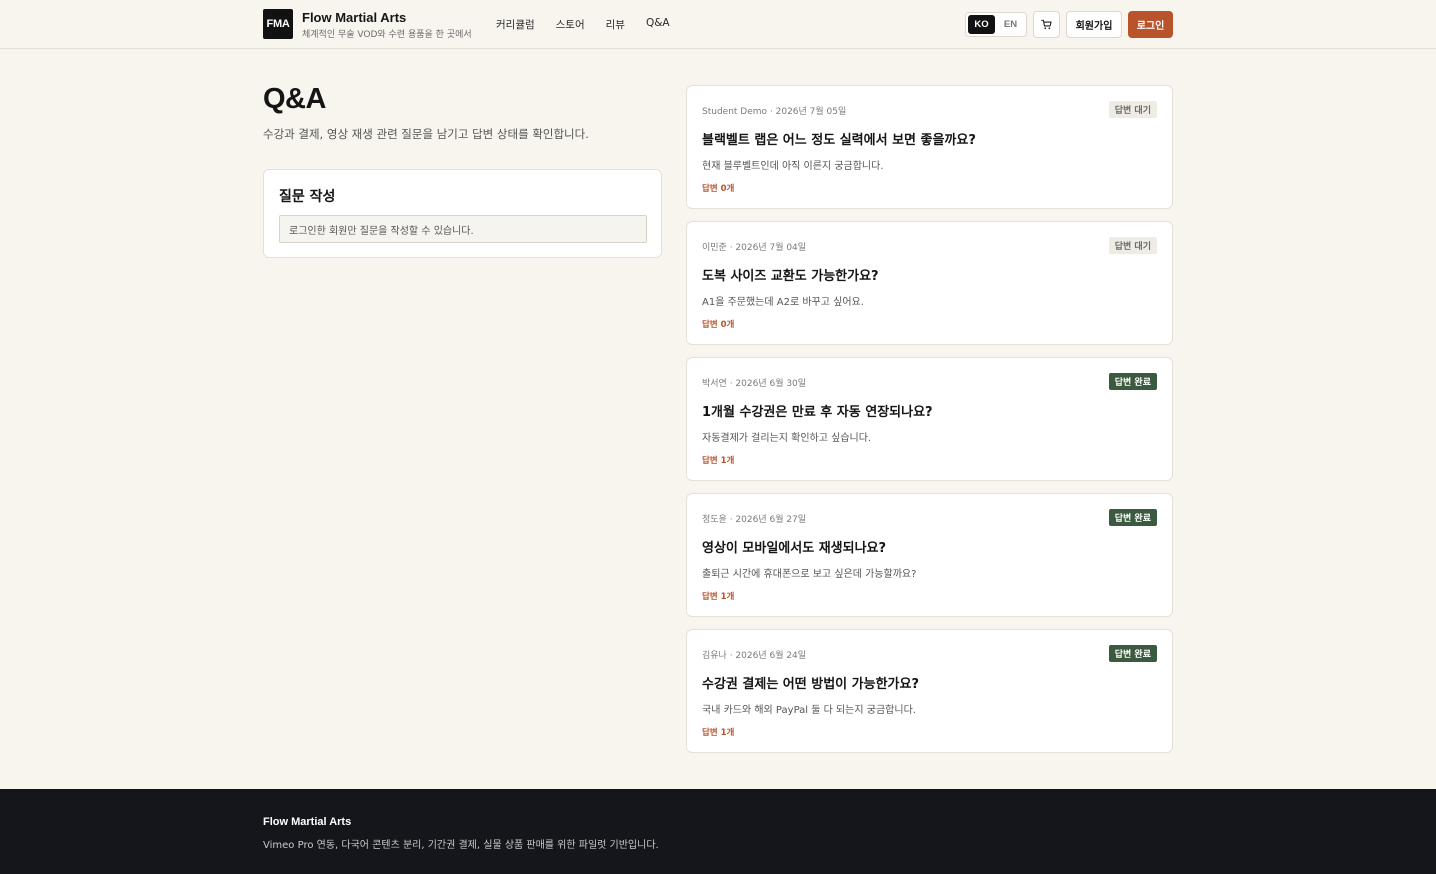 This screenshot has width=1436, height=874. I want to click on footer-brand: Flow Martial Arts, so click(307, 822).